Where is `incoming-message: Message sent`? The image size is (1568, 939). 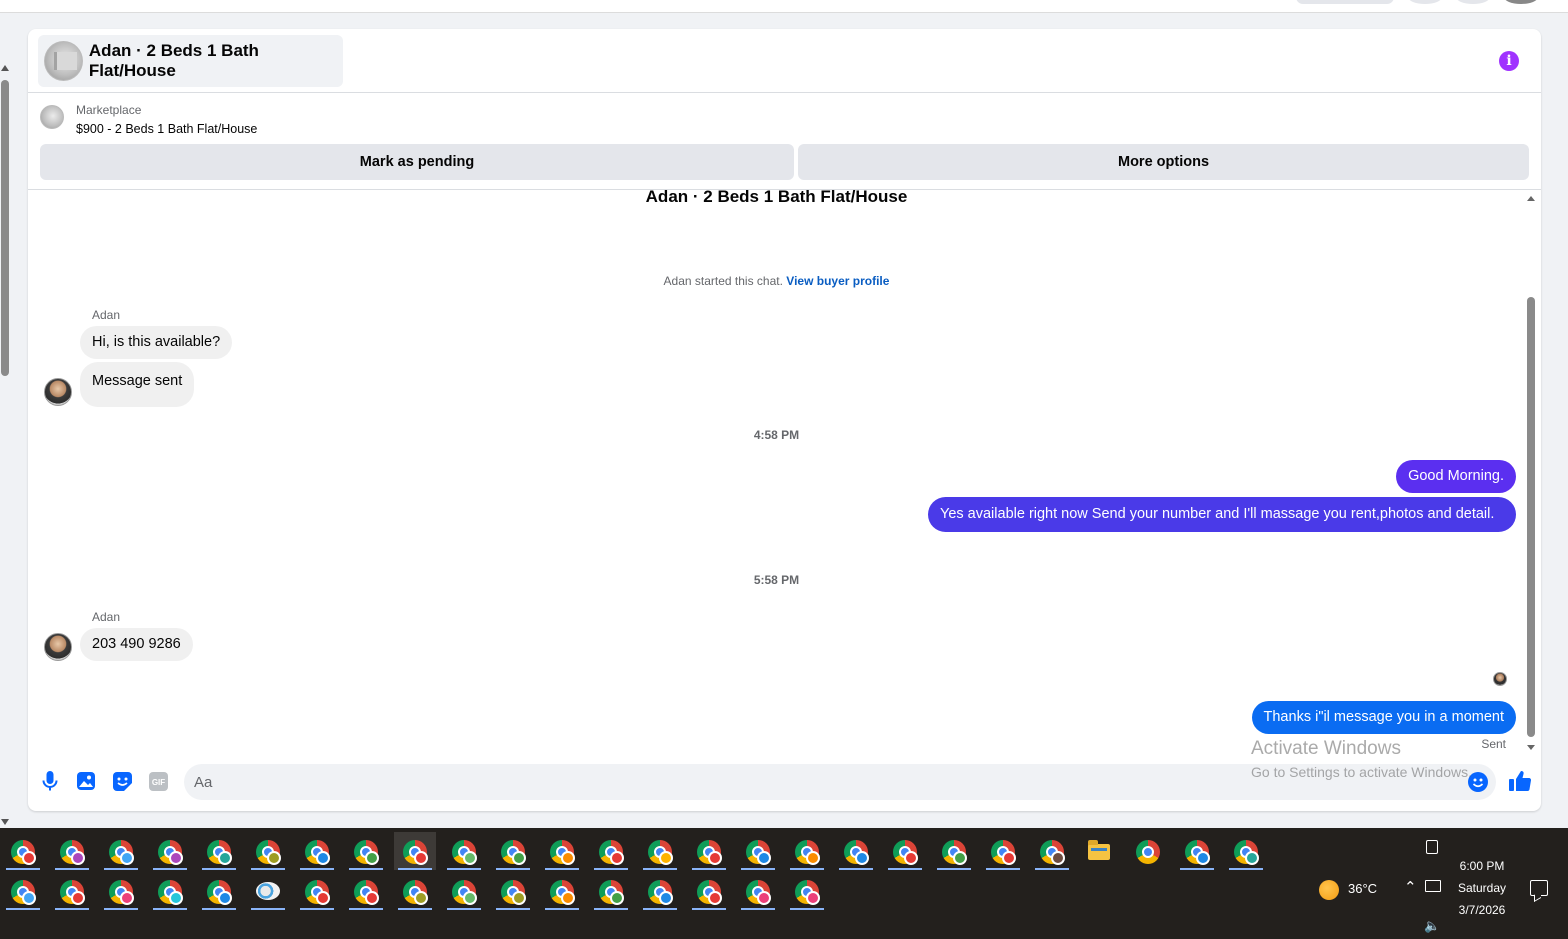 incoming-message: Message sent is located at coordinates (137, 384).